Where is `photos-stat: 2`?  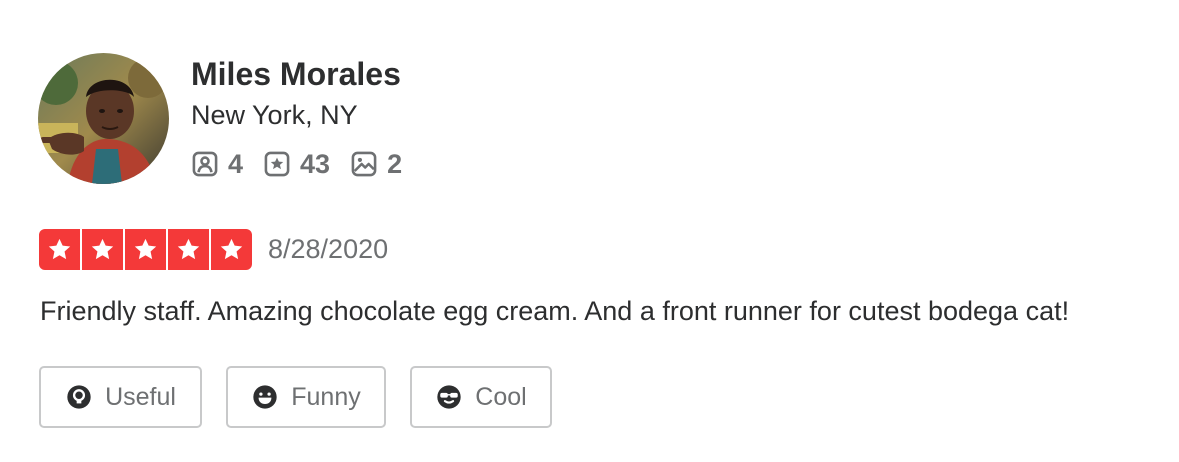 photos-stat: 2 is located at coordinates (376, 164).